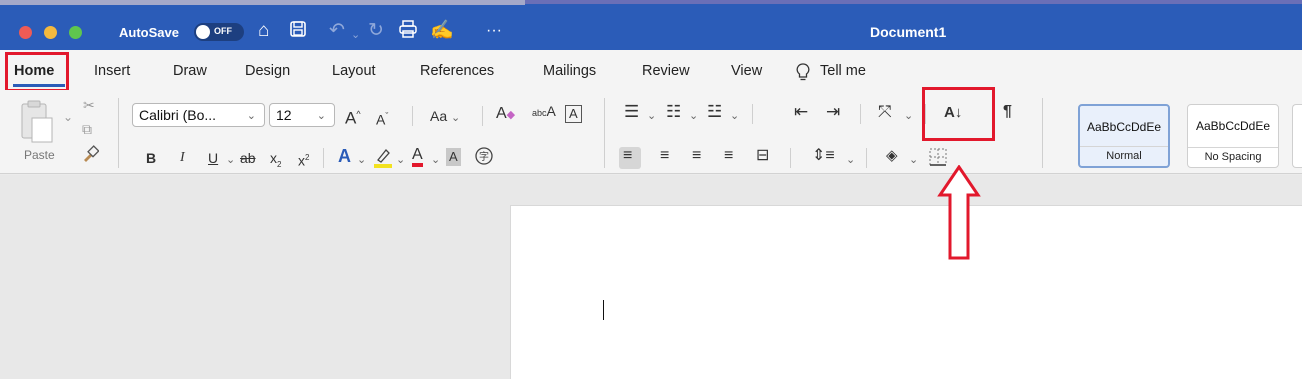 This screenshot has width=1302, height=379. Describe the element at coordinates (190, 71) in the screenshot. I see `tab-draw: Draw` at that location.